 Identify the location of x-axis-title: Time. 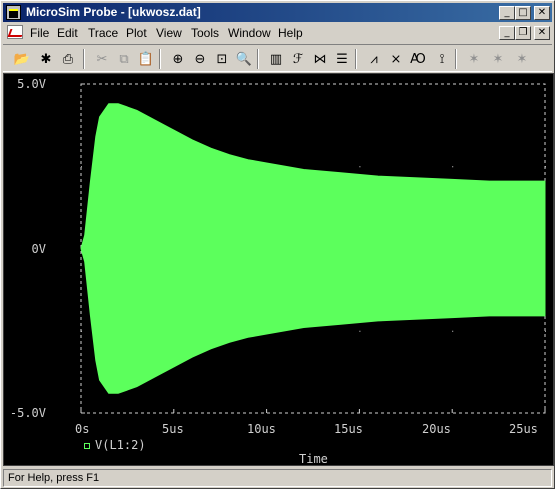
(313, 459).